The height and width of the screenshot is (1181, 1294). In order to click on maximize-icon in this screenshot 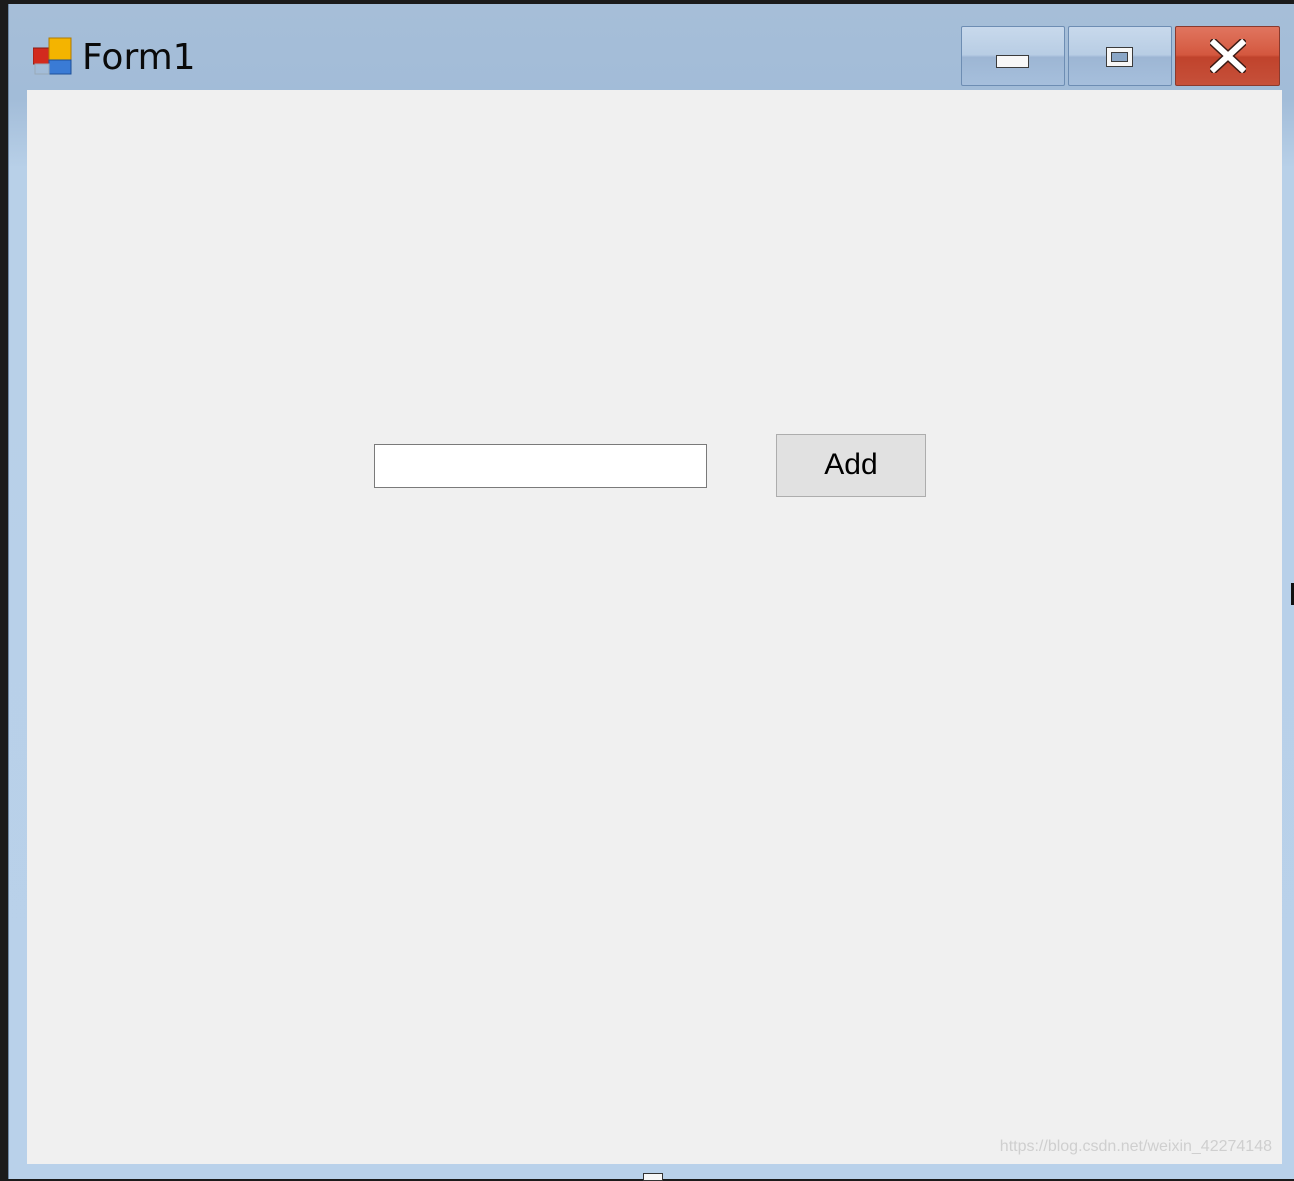, I will do `click(1119, 57)`.